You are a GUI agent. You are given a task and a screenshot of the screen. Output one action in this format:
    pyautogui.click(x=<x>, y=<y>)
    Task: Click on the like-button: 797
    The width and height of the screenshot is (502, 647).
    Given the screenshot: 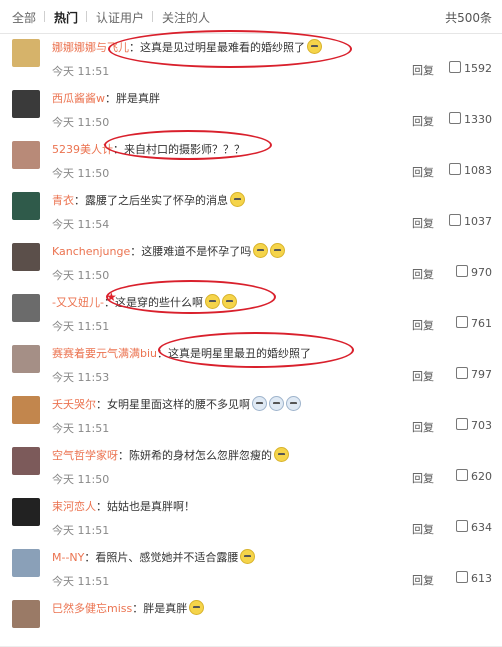 What is the action you would take?
    pyautogui.click(x=474, y=374)
    